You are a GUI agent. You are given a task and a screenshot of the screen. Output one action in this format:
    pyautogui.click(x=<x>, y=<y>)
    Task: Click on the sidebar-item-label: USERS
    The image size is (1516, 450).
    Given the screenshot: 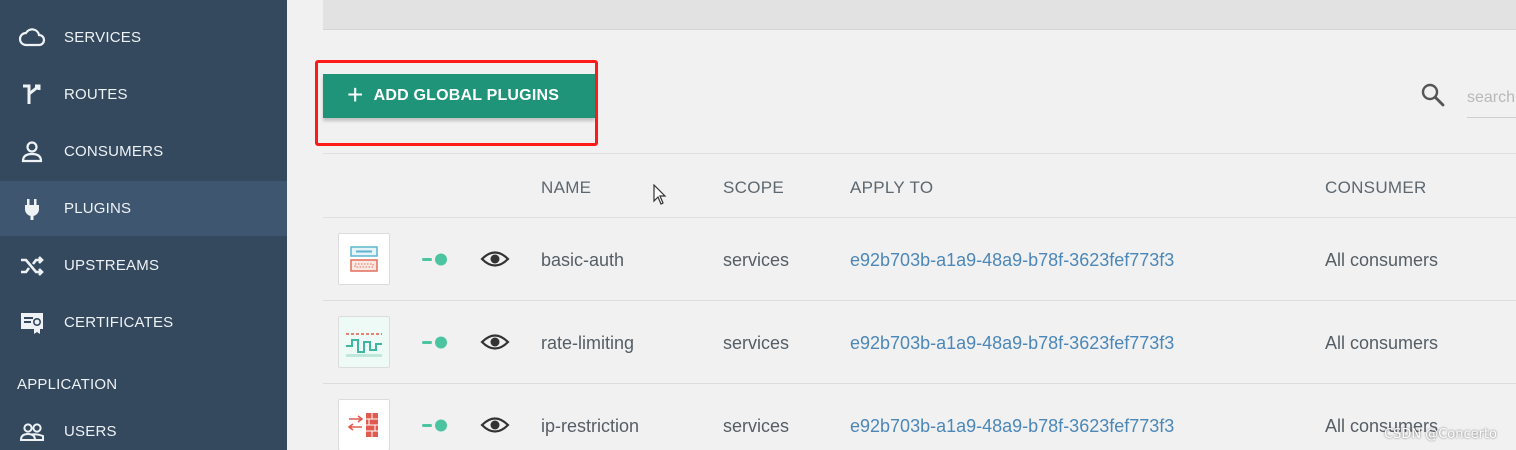 What is the action you would take?
    pyautogui.click(x=90, y=431)
    